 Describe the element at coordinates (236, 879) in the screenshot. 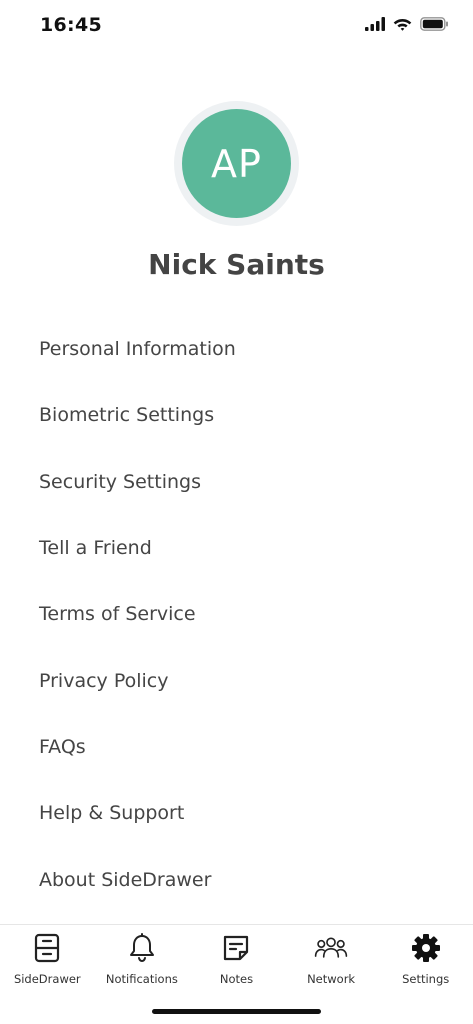

I see `menu-item-about-sidedrawer: About SideDrawer` at that location.